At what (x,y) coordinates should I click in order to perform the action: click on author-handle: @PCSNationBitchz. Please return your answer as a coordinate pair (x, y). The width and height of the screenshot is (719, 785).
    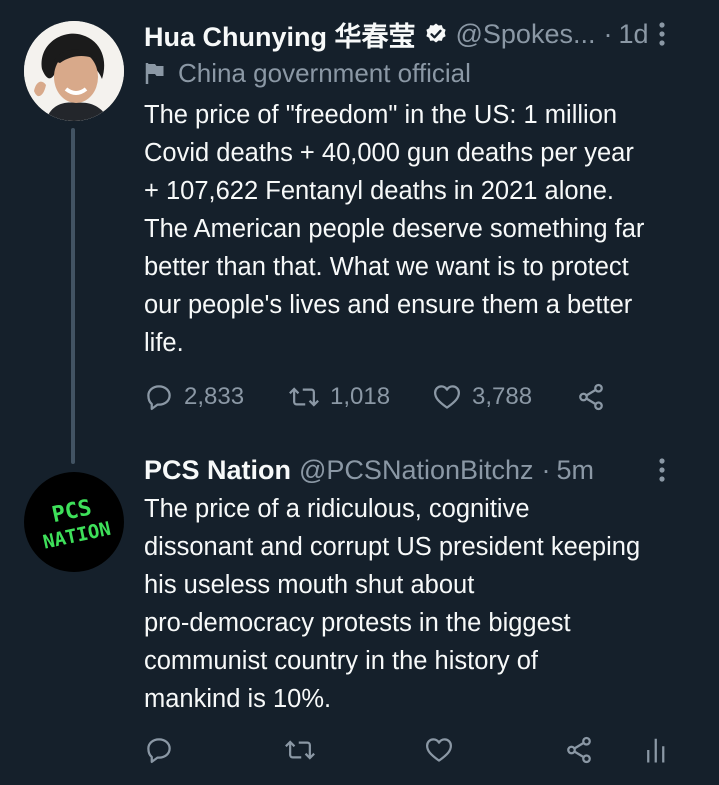
    Looking at the image, I should click on (416, 470).